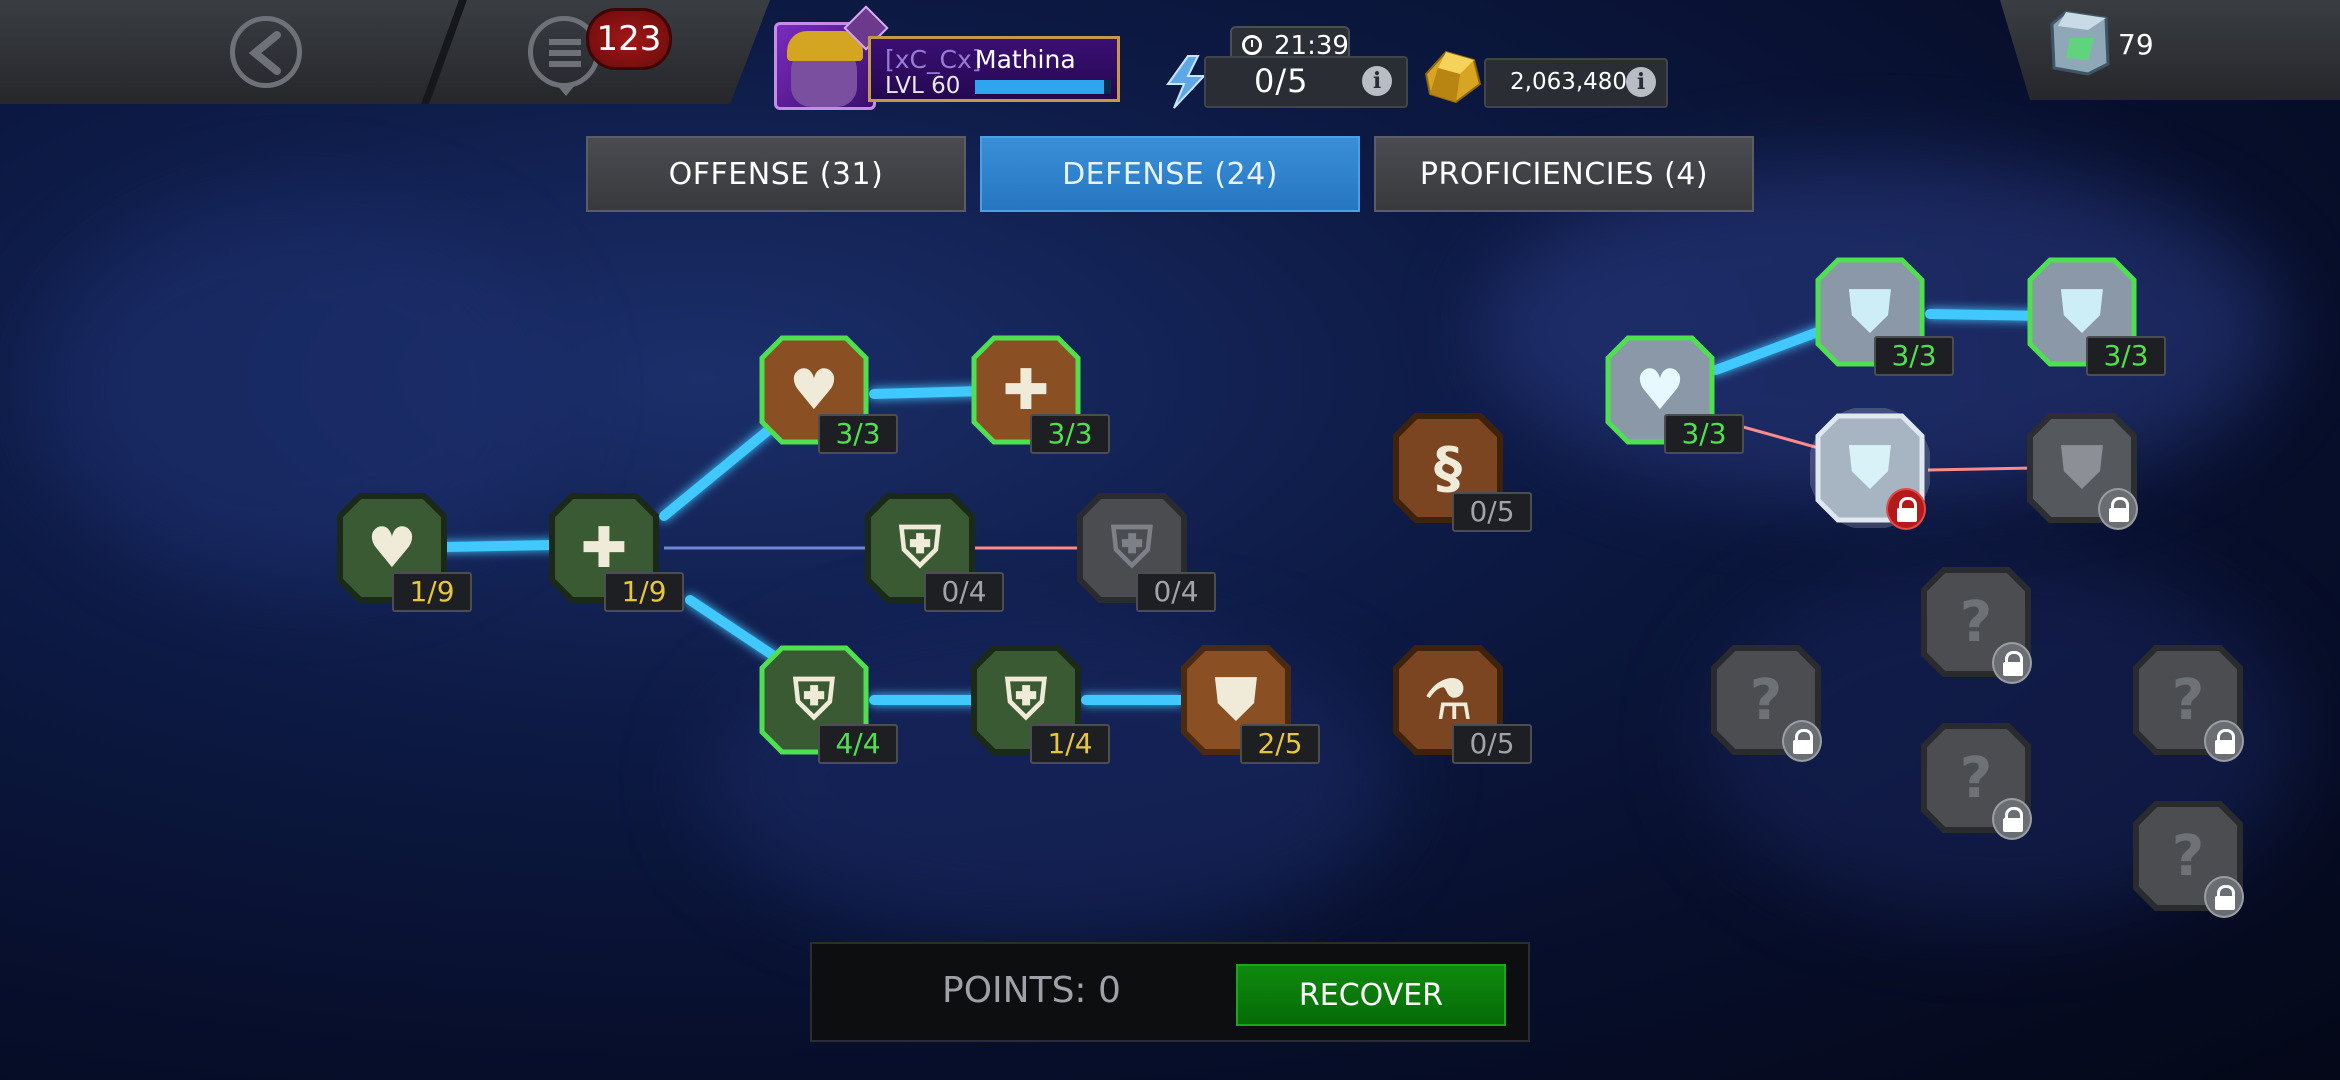 The height and width of the screenshot is (1080, 2340). Describe the element at coordinates (1031, 990) in the screenshot. I see `points-label: POINTS: 0` at that location.